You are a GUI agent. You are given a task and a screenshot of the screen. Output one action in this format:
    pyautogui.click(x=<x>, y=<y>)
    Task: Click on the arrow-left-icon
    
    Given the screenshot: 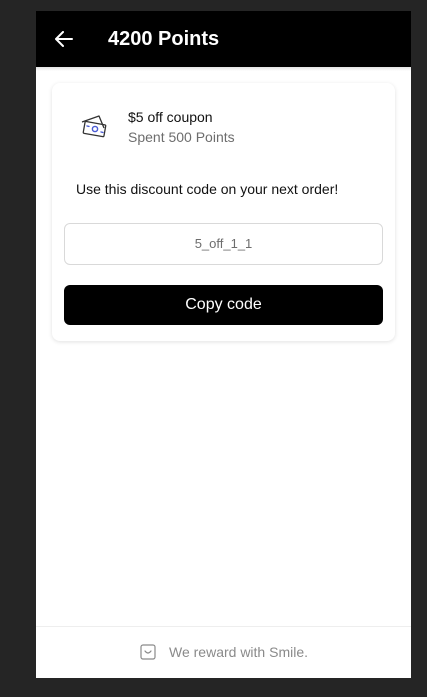 What is the action you would take?
    pyautogui.click(x=64, y=39)
    